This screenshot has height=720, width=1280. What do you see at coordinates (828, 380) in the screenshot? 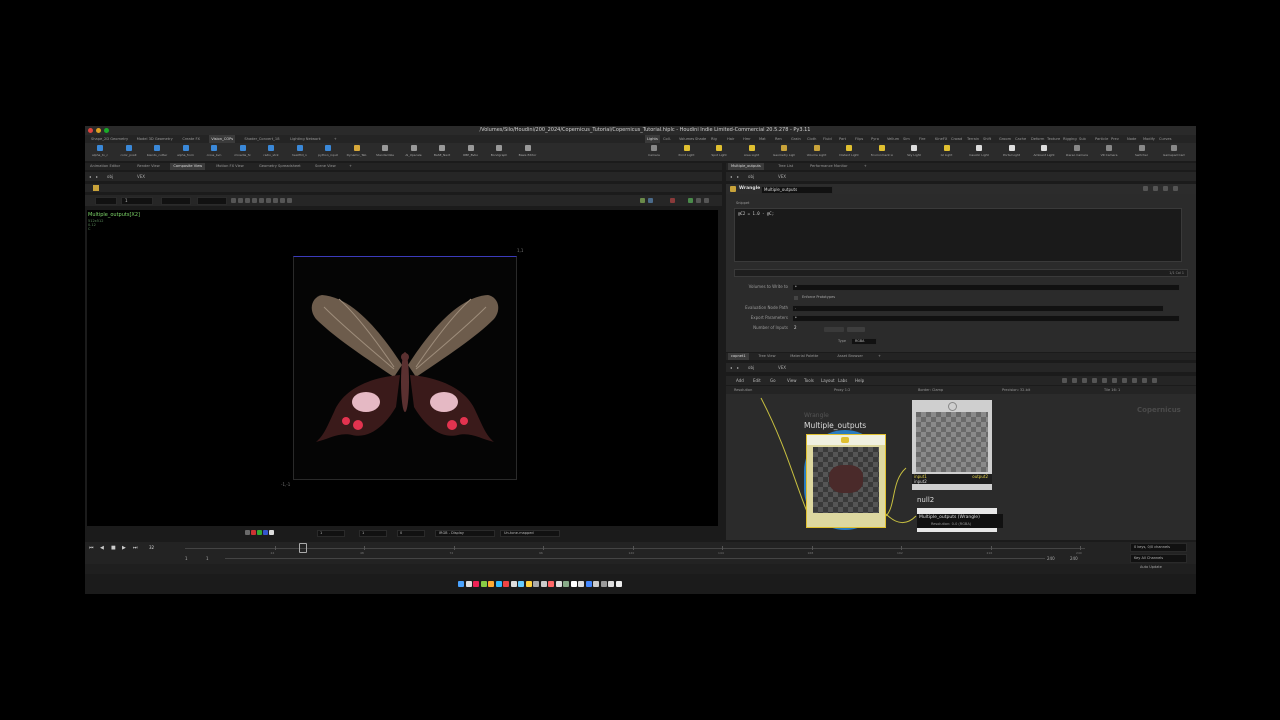
I see `network-menu-item: Layout` at bounding box center [828, 380].